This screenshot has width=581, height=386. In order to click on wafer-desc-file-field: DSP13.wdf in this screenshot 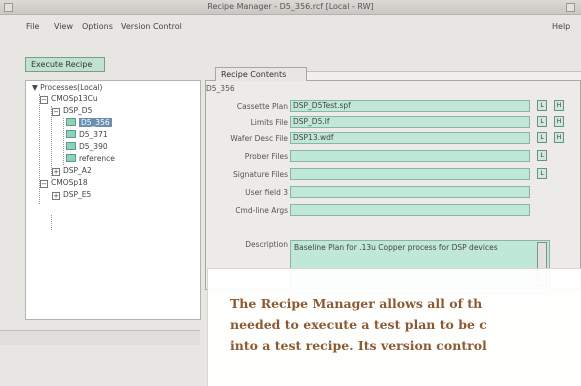, I will do `click(410, 138)`.